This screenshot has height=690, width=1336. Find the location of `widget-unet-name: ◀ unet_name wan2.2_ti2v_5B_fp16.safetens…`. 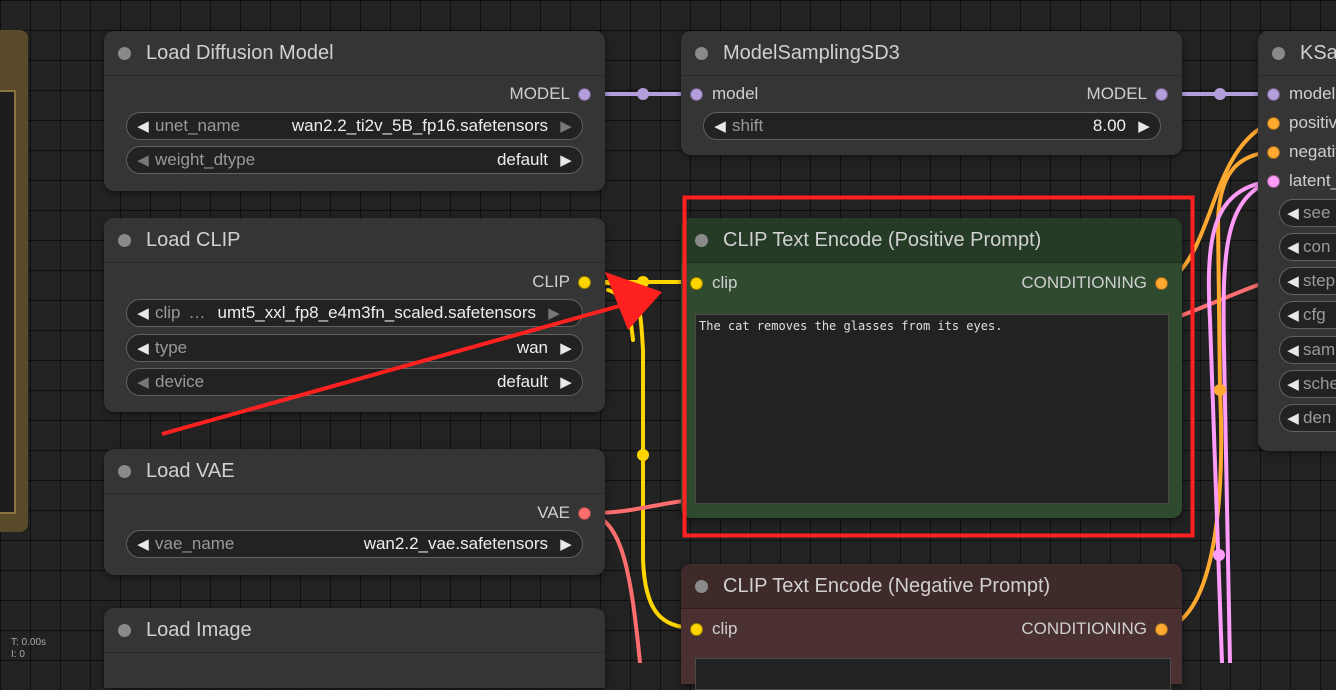

widget-unet-name: ◀ unet_name wan2.2_ti2v_5B_fp16.safetens… is located at coordinates (354, 126).